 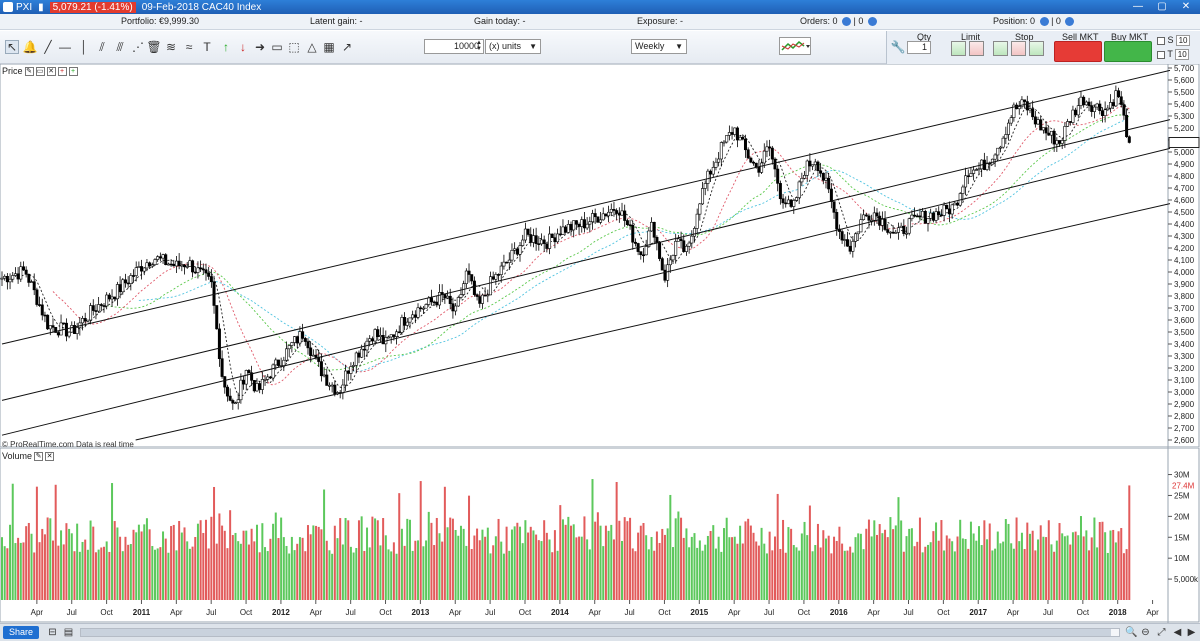 I want to click on horizontal-scrollbar, so click(x=600, y=632).